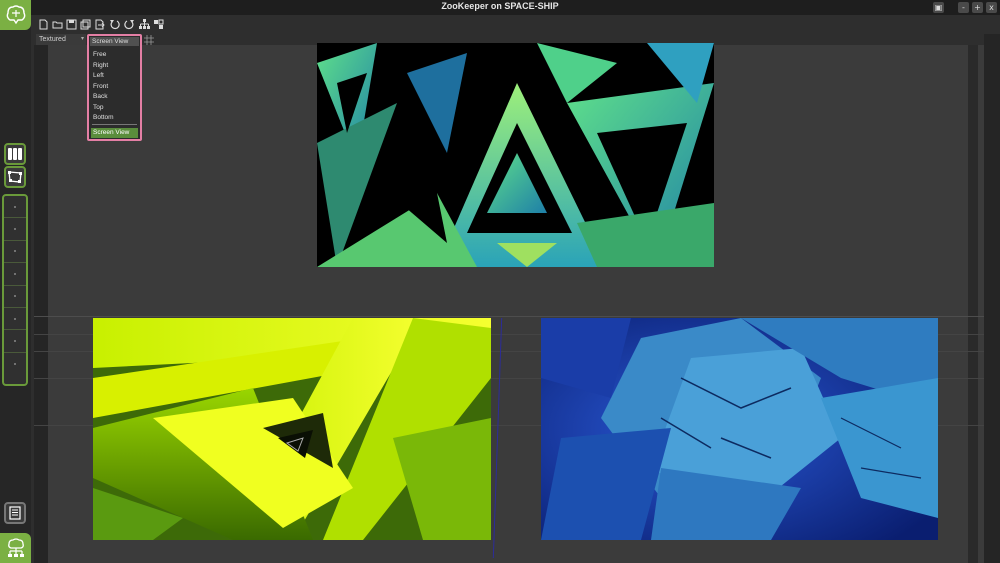 The height and width of the screenshot is (563, 1000). Describe the element at coordinates (144, 24) in the screenshot. I see `hierarchy-icon` at that location.